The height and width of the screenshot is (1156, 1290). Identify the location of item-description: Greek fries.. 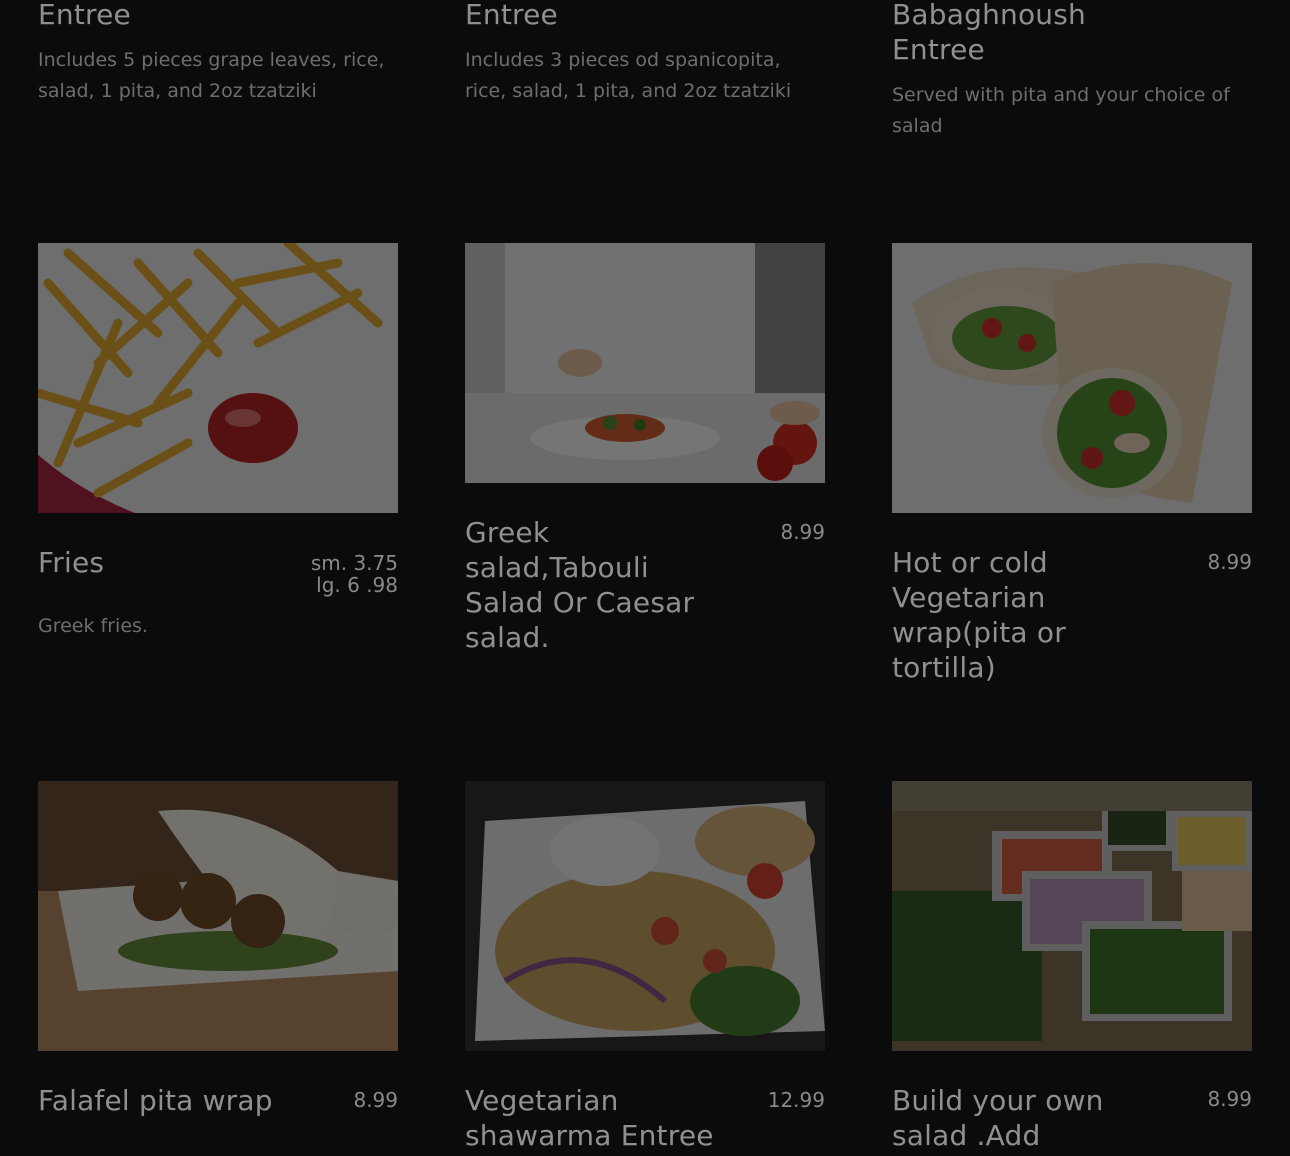
(93, 626).